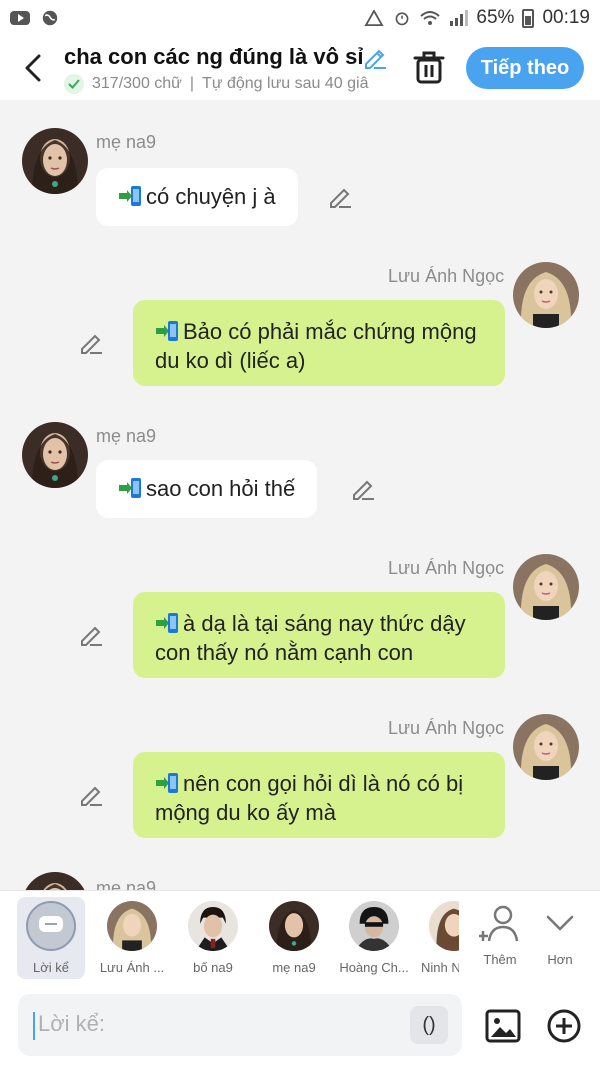 This screenshot has width=600, height=1067. I want to click on status-bar: 65% 00:19, so click(300, 18).